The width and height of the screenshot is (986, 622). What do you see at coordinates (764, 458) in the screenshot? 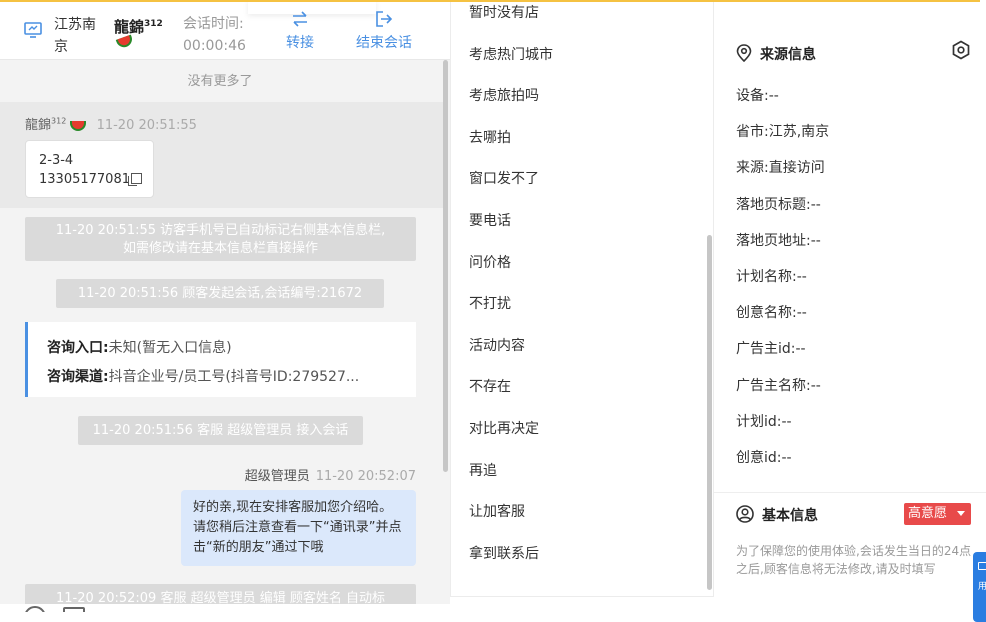
I see `source-info-row: 创意id:--` at bounding box center [764, 458].